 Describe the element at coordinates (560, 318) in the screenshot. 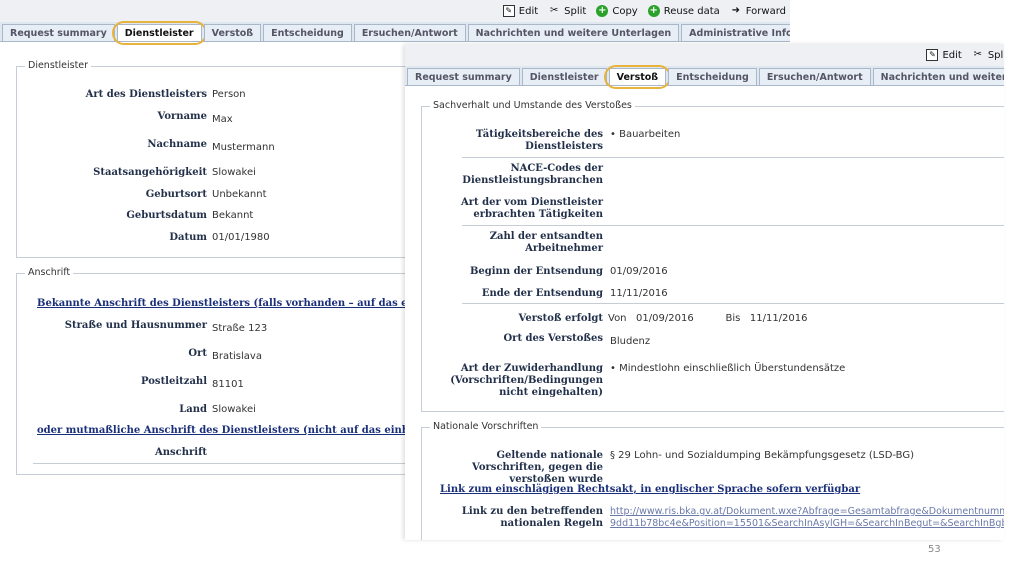

I see `infringement-period-label: Verstoß erfolgt` at that location.